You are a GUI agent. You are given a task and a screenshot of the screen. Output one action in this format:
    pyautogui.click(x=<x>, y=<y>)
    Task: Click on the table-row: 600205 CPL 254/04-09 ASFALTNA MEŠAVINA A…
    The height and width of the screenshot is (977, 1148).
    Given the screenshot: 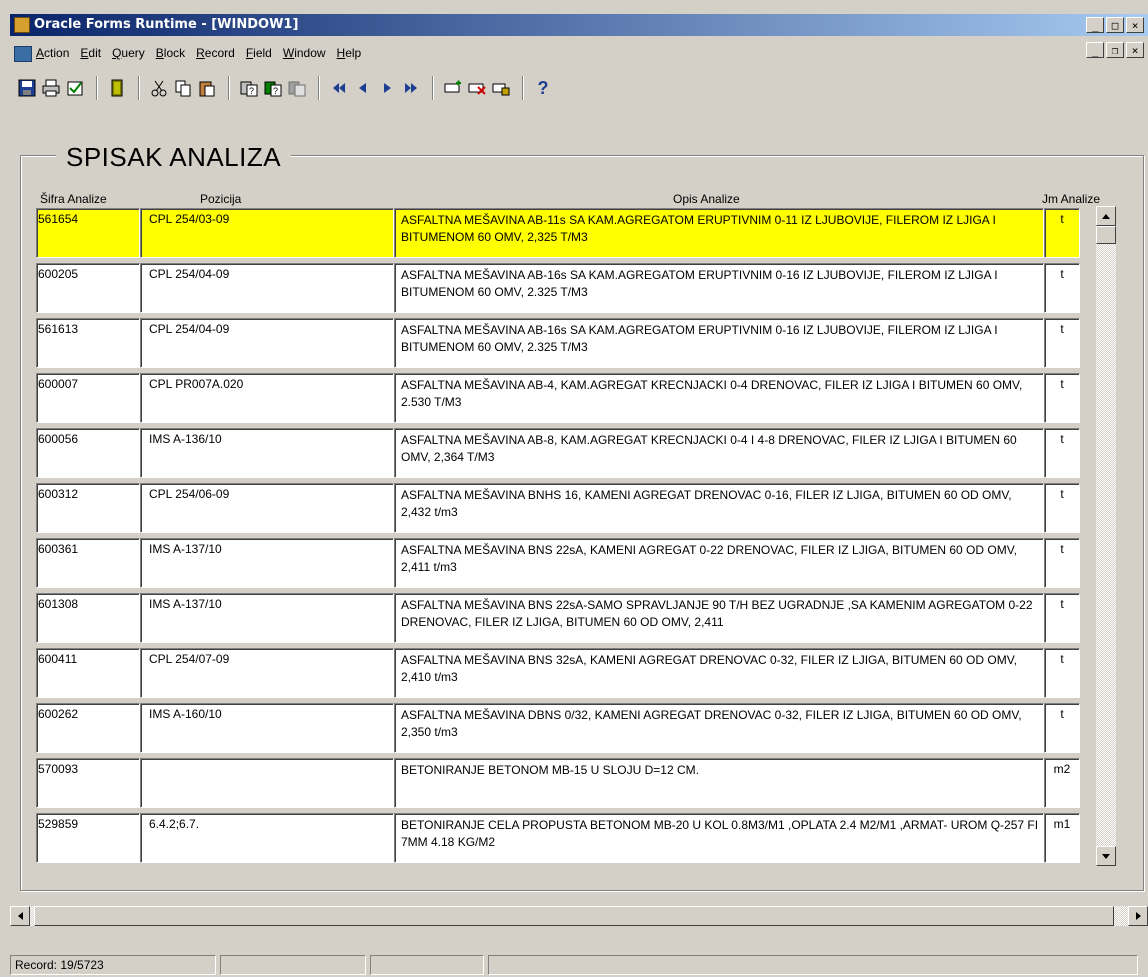 What is the action you would take?
    pyautogui.click(x=558, y=289)
    